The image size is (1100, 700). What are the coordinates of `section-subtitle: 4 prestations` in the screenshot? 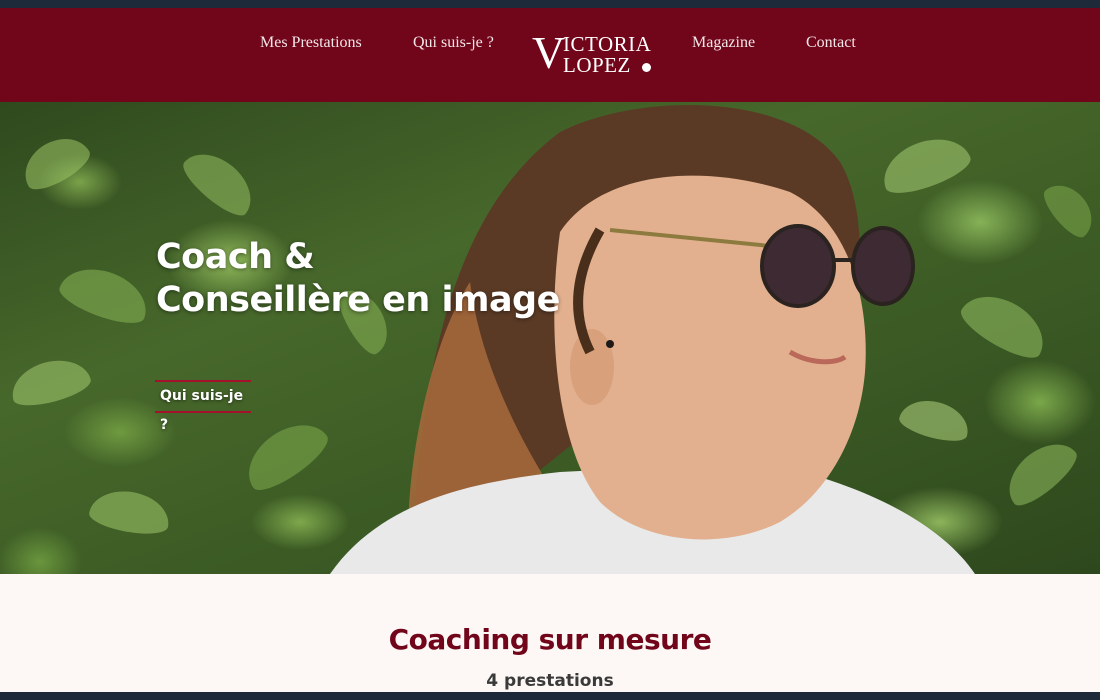 It's located at (550, 681).